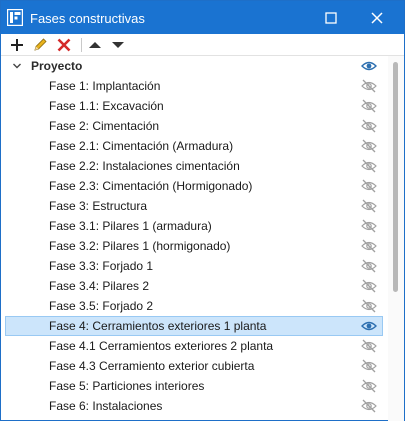  What do you see at coordinates (81, 45) in the screenshot?
I see `toolbar-separator` at bounding box center [81, 45].